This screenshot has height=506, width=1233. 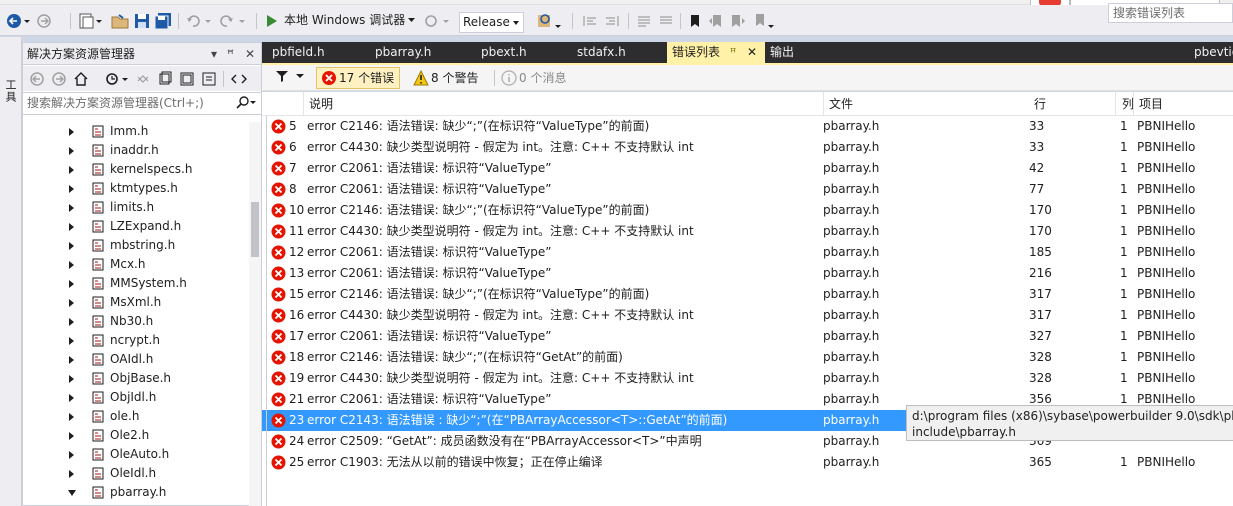 What do you see at coordinates (233, 20) in the screenshot?
I see `redo-button` at bounding box center [233, 20].